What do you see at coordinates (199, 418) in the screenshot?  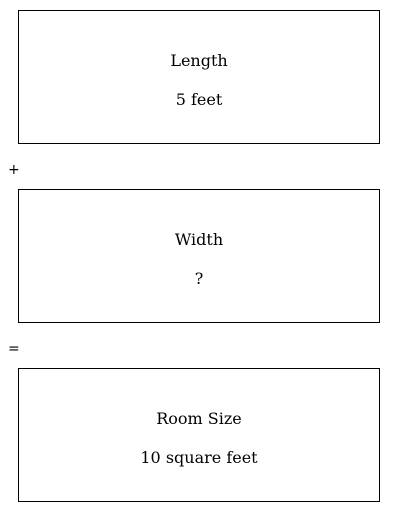 I see `room-size-label: Room Size` at bounding box center [199, 418].